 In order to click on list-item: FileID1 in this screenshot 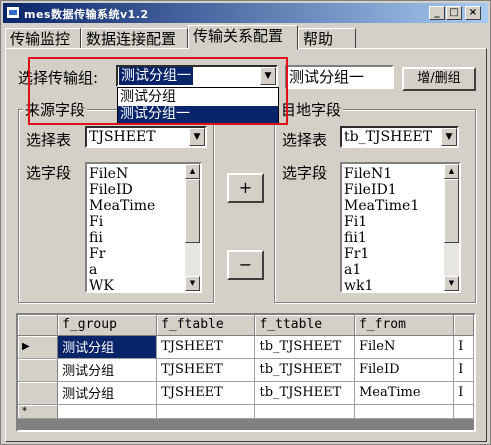, I will do `click(370, 190)`.